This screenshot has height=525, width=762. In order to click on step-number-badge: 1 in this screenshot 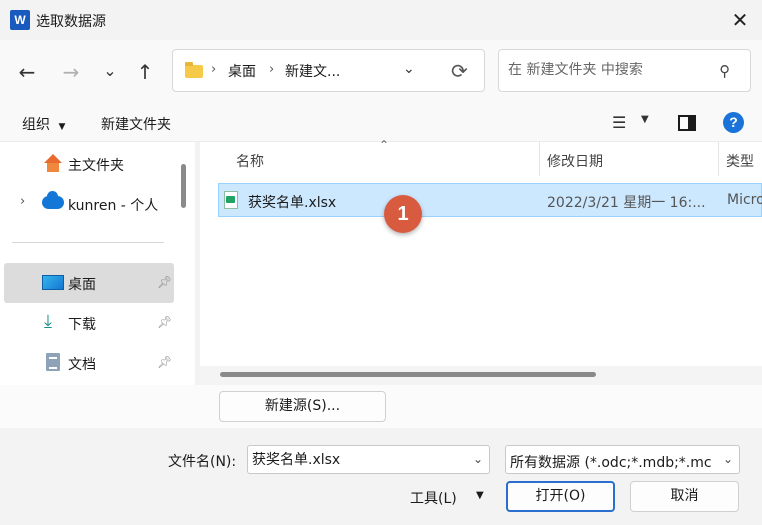, I will do `click(403, 214)`.